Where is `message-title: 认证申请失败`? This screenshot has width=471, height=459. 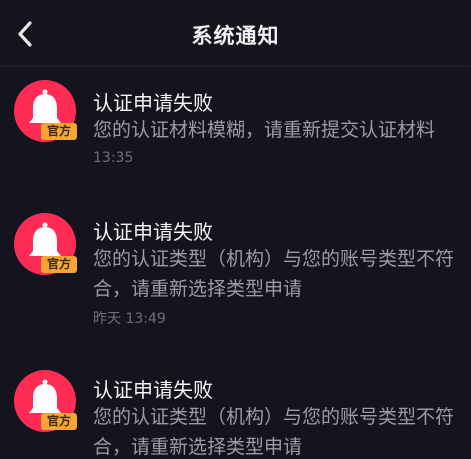 message-title: 认证申请失败 is located at coordinates (153, 390).